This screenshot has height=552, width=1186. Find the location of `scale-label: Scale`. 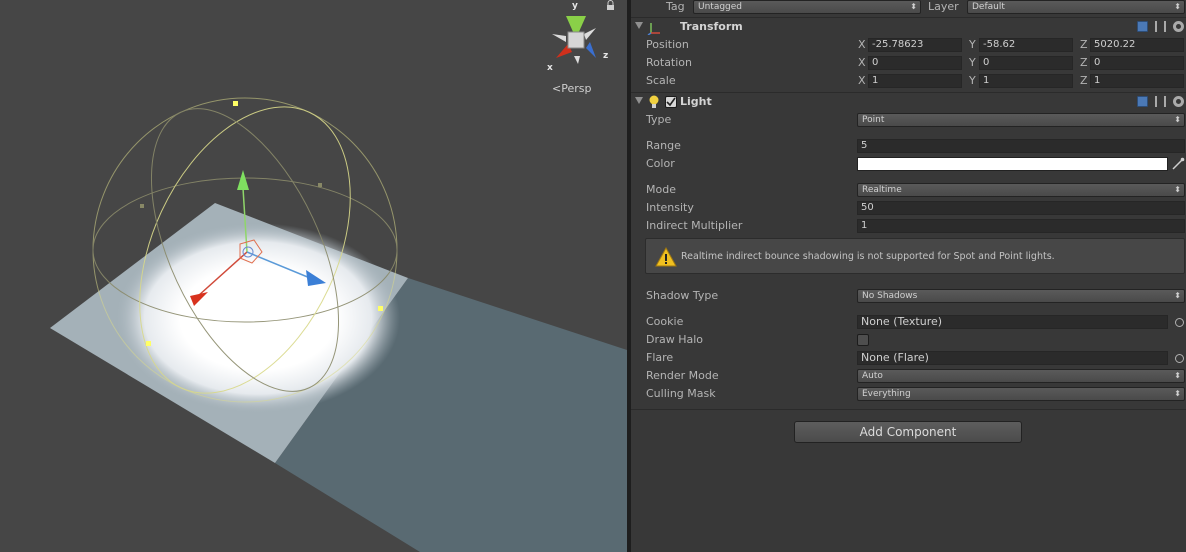

scale-label: Scale is located at coordinates (661, 80).